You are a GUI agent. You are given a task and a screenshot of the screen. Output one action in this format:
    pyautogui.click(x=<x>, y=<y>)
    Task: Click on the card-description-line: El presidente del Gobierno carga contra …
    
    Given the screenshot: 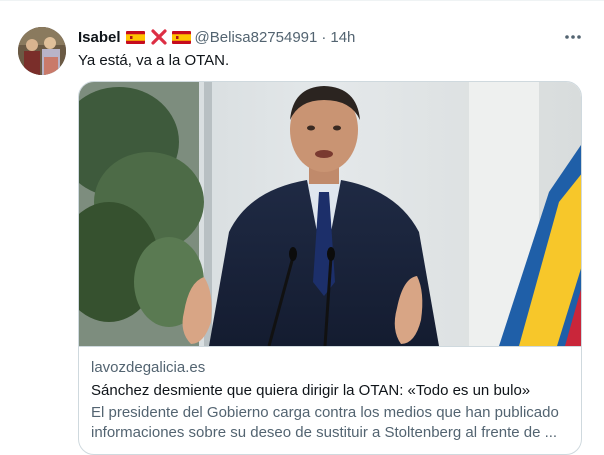 What is the action you would take?
    pyautogui.click(x=325, y=412)
    